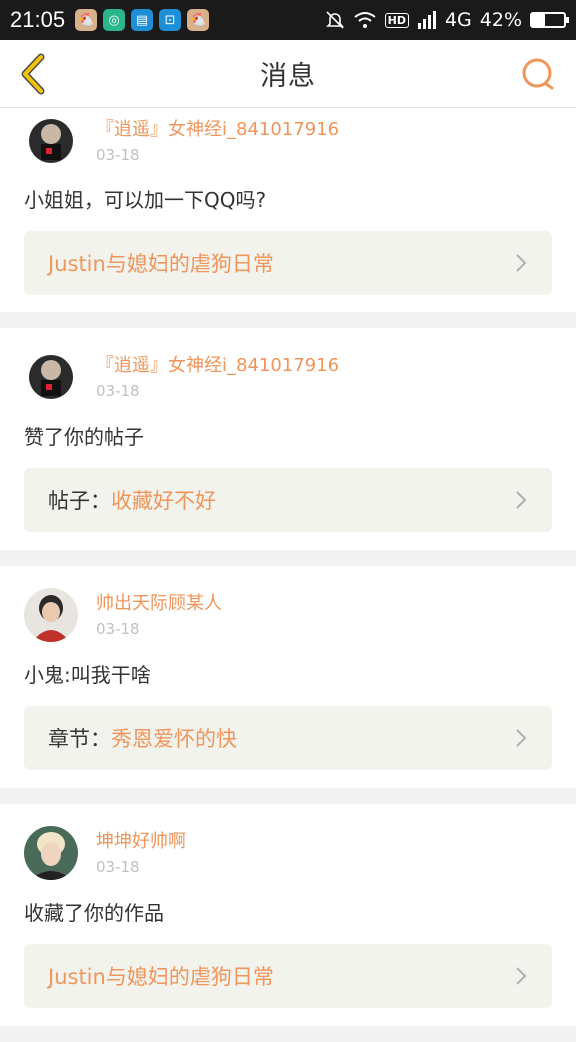 Image resolution: width=576 pixels, height=1042 pixels. I want to click on green-app-icon: ◎, so click(114, 20).